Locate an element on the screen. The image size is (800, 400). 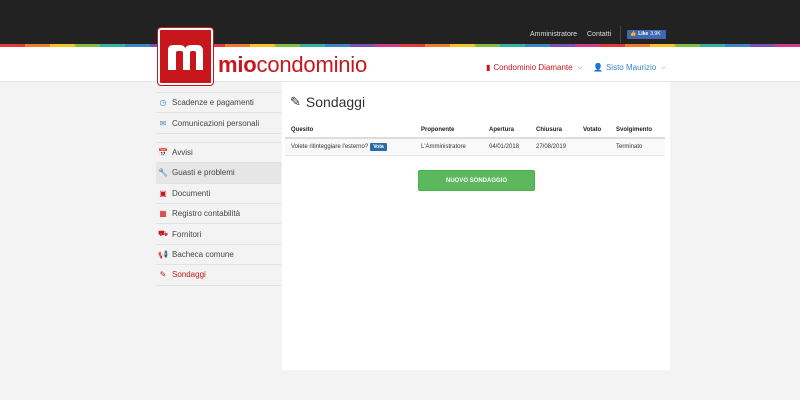
sidebar-item-fornitori: ⛟ Fornitori is located at coordinates (218, 234).